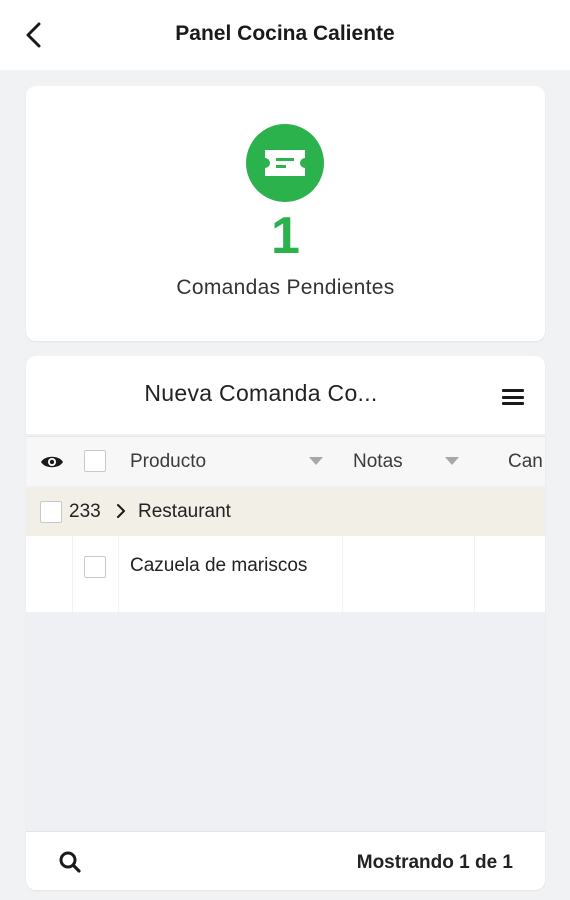  Describe the element at coordinates (452, 461) in the screenshot. I see `notas-sort-arrow-icon` at that location.